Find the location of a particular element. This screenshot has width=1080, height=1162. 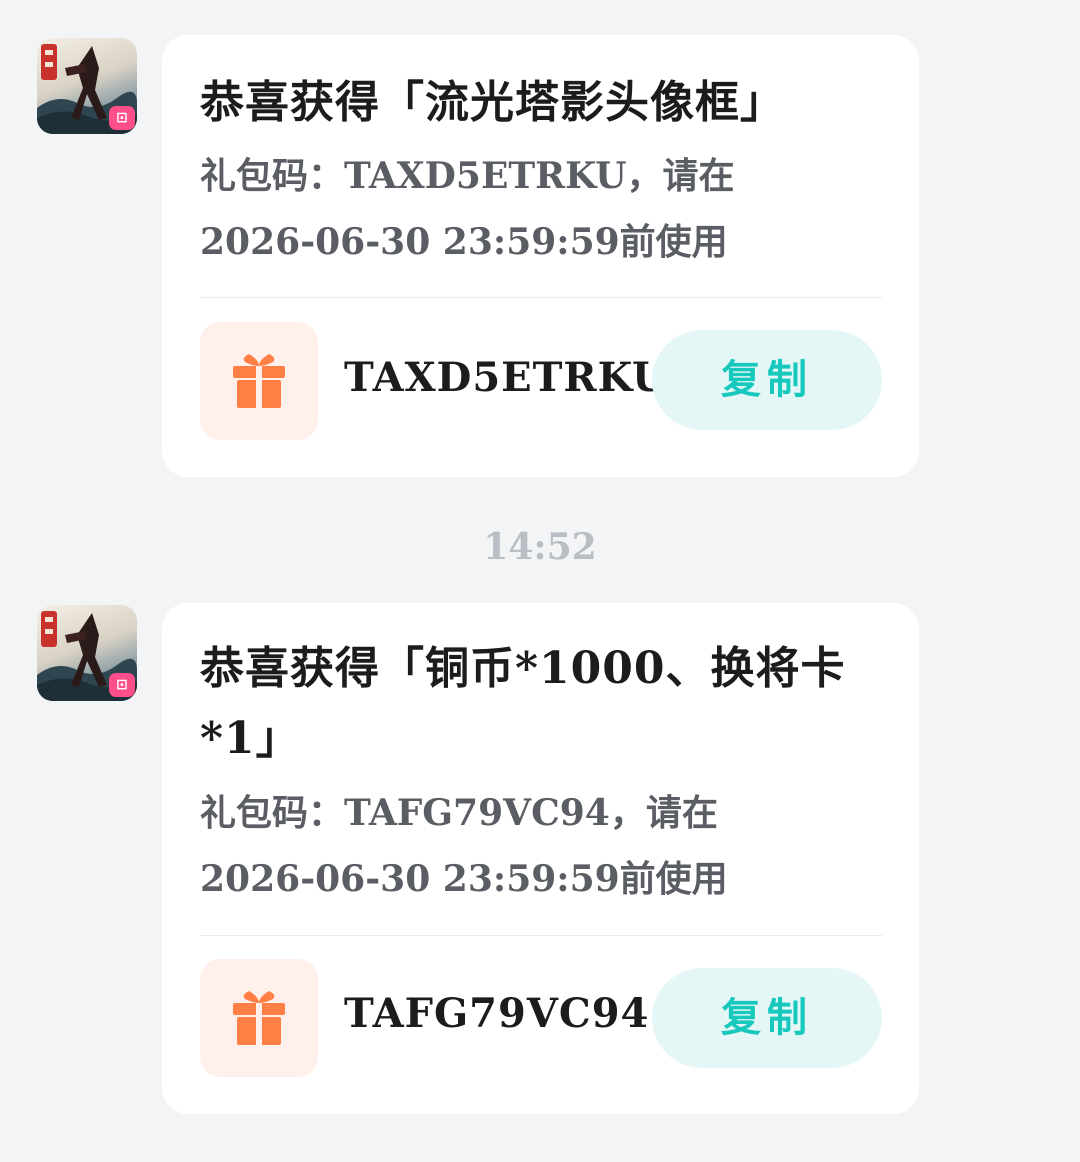

gift-code: TAXD5ETRKU is located at coordinates (506, 377).